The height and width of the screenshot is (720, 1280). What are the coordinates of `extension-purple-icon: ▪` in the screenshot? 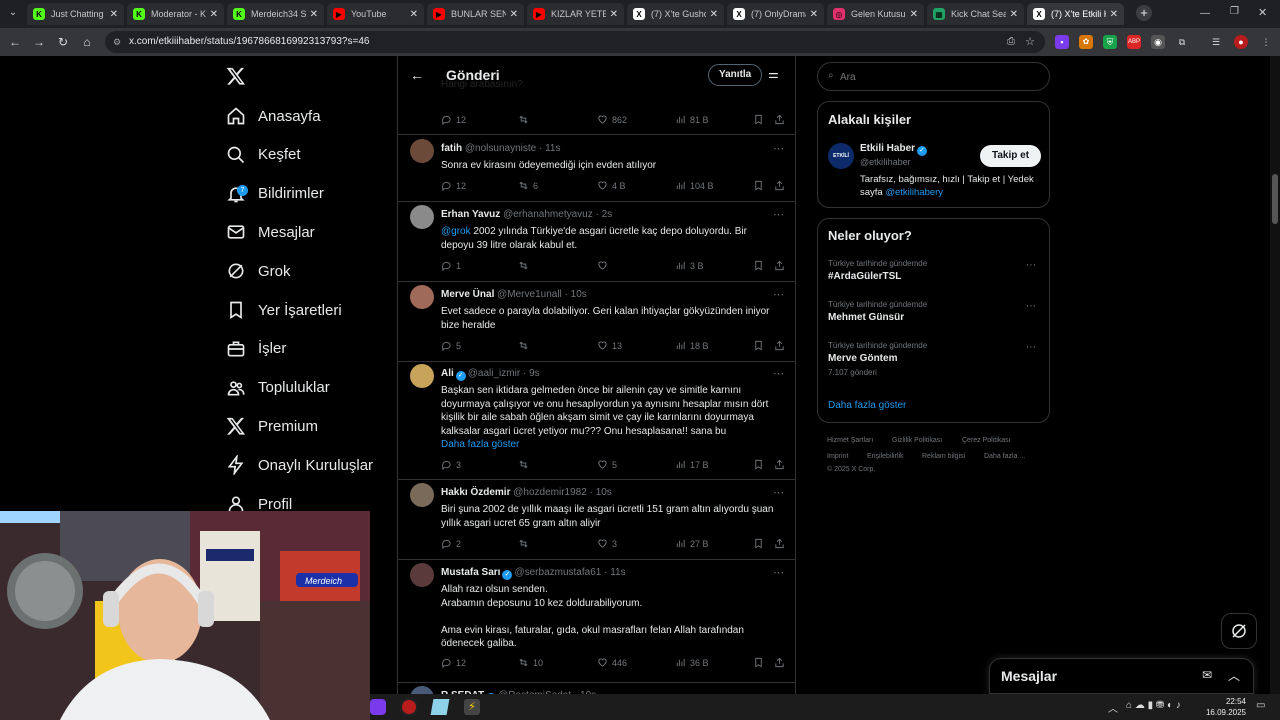 It's located at (1062, 42).